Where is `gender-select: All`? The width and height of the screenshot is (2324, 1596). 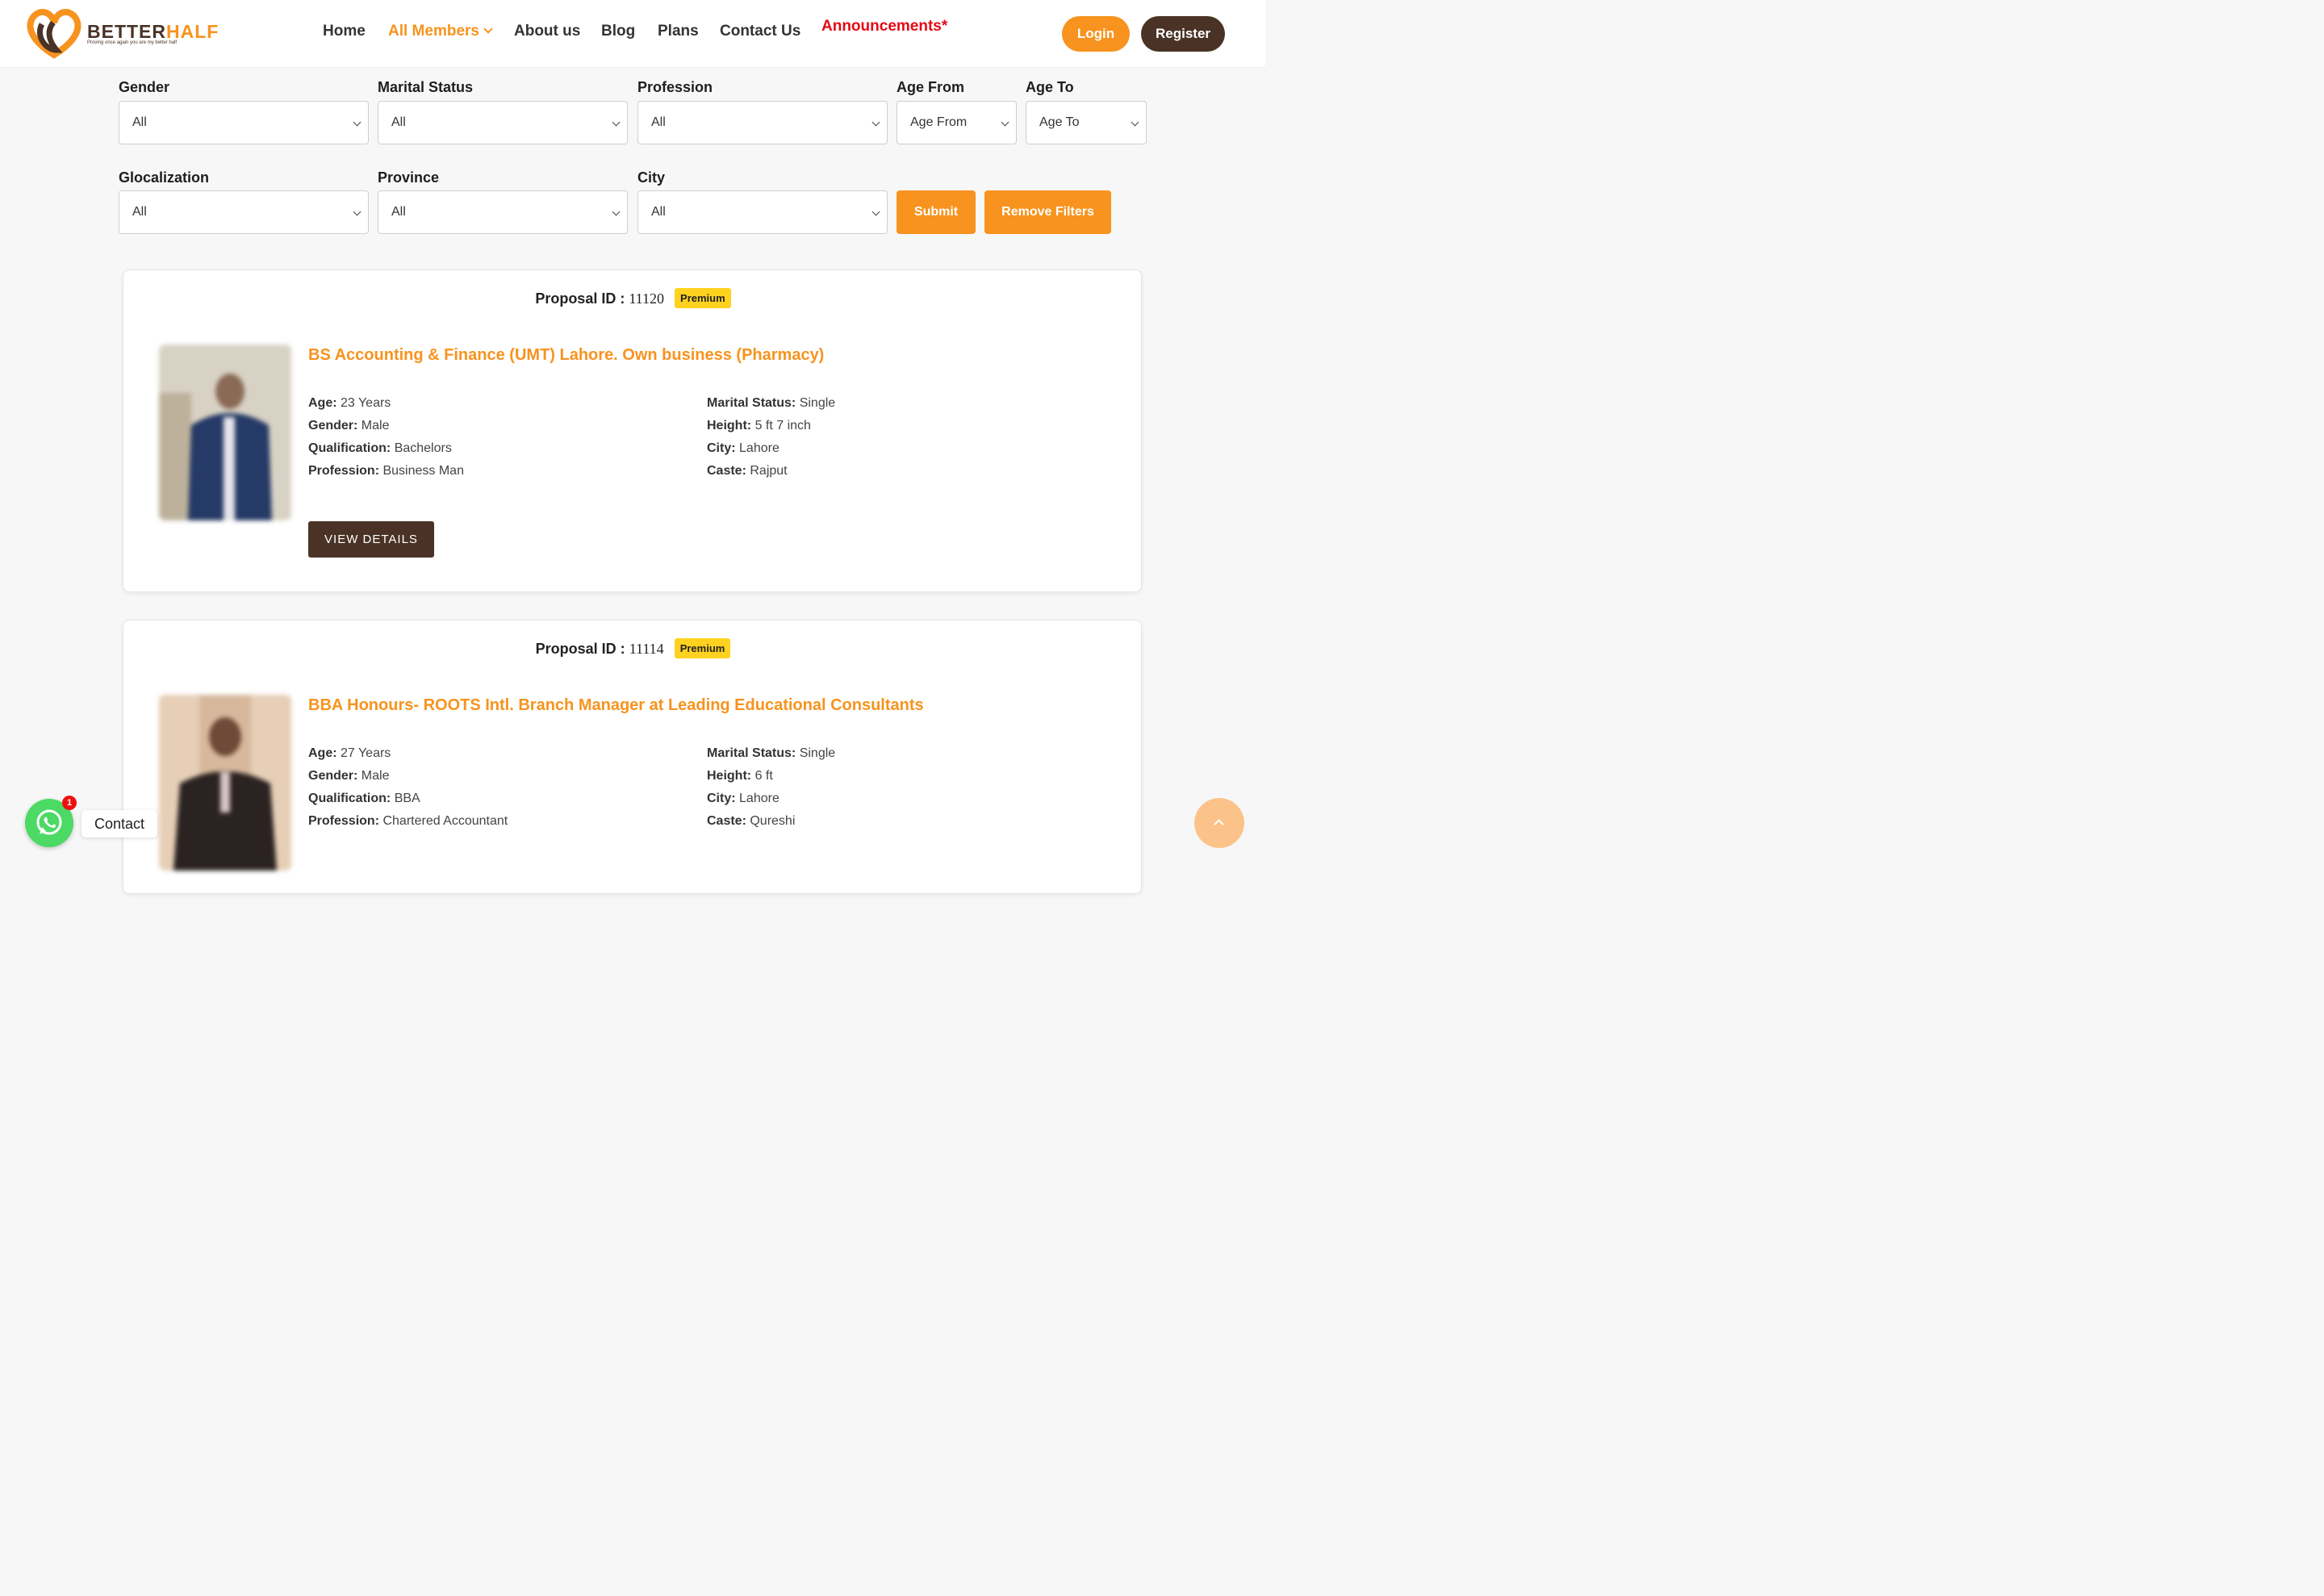
gender-select: All is located at coordinates (244, 123).